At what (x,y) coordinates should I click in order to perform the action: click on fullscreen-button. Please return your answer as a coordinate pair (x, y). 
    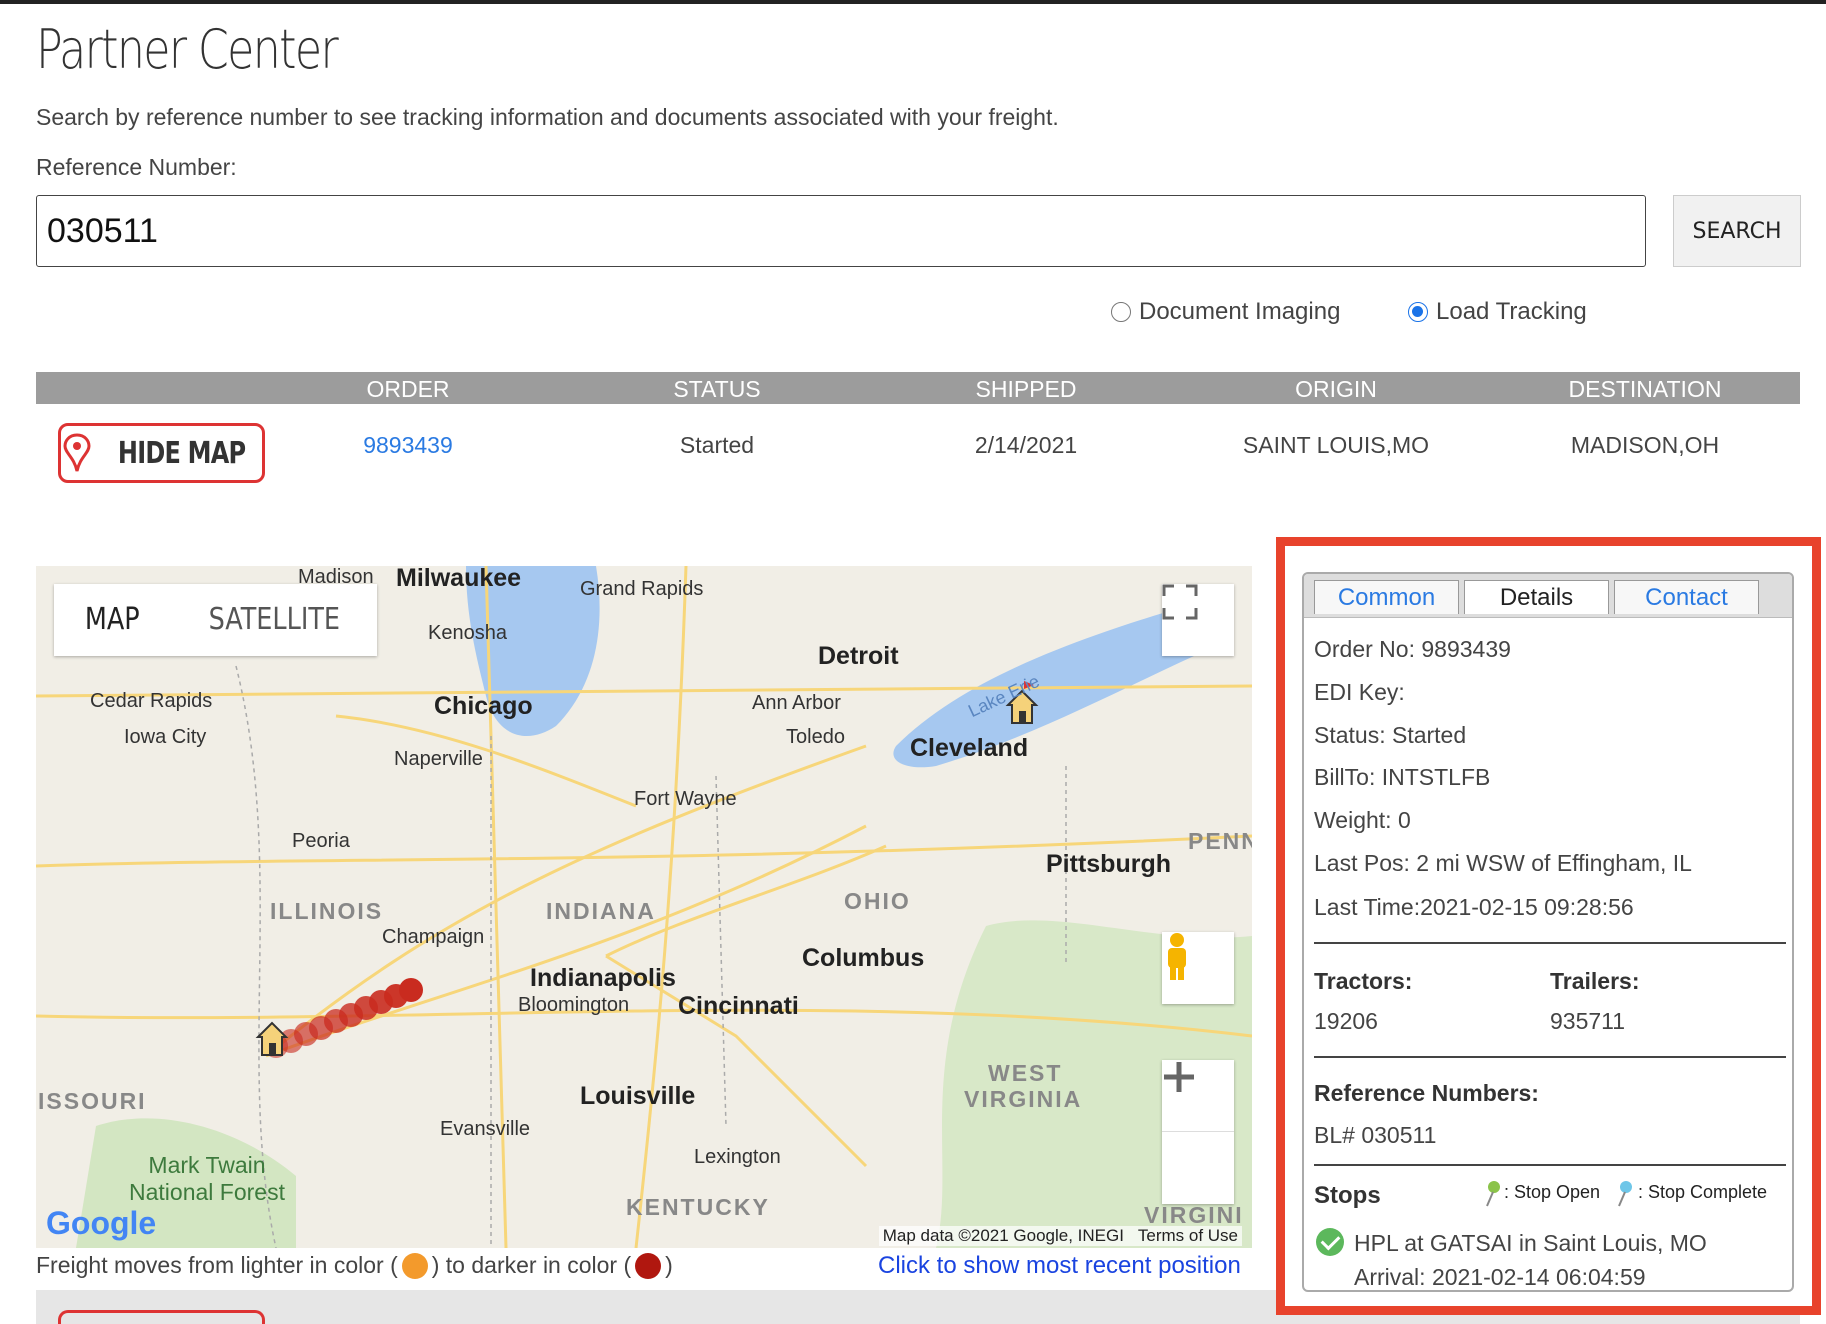
    Looking at the image, I should click on (1198, 620).